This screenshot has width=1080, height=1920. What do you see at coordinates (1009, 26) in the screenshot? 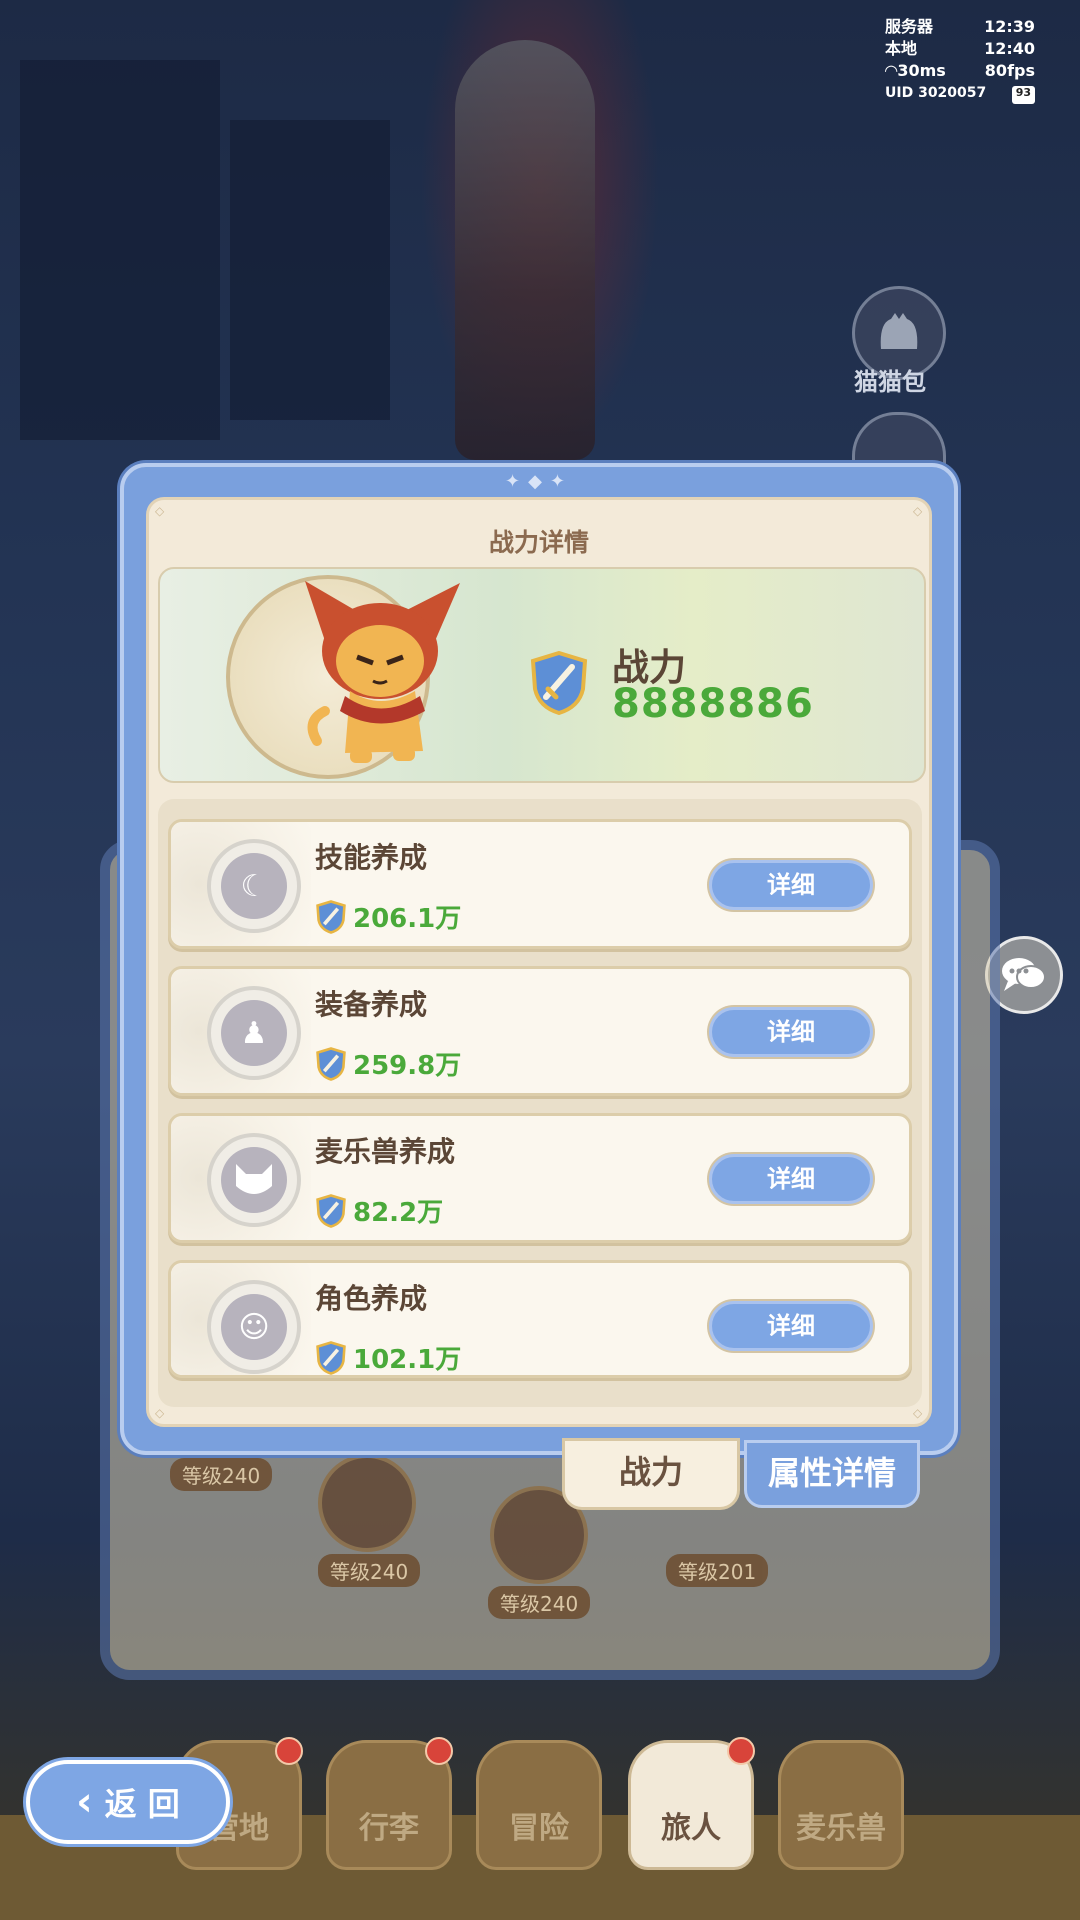
I see `server-time: 12:39` at bounding box center [1009, 26].